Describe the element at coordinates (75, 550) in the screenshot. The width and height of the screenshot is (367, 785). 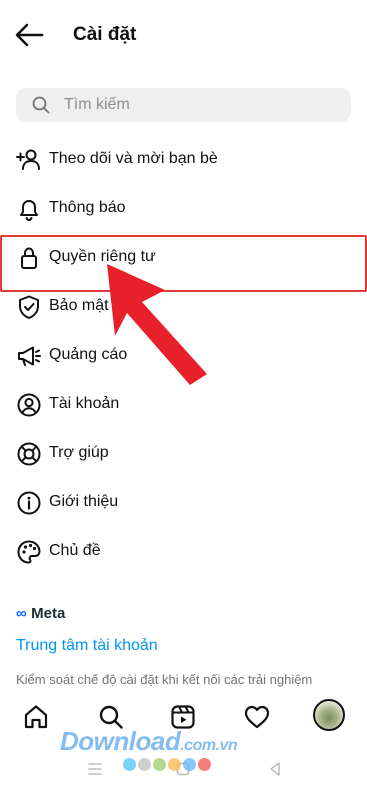
I see `menu-item-label: Chủ đề` at that location.